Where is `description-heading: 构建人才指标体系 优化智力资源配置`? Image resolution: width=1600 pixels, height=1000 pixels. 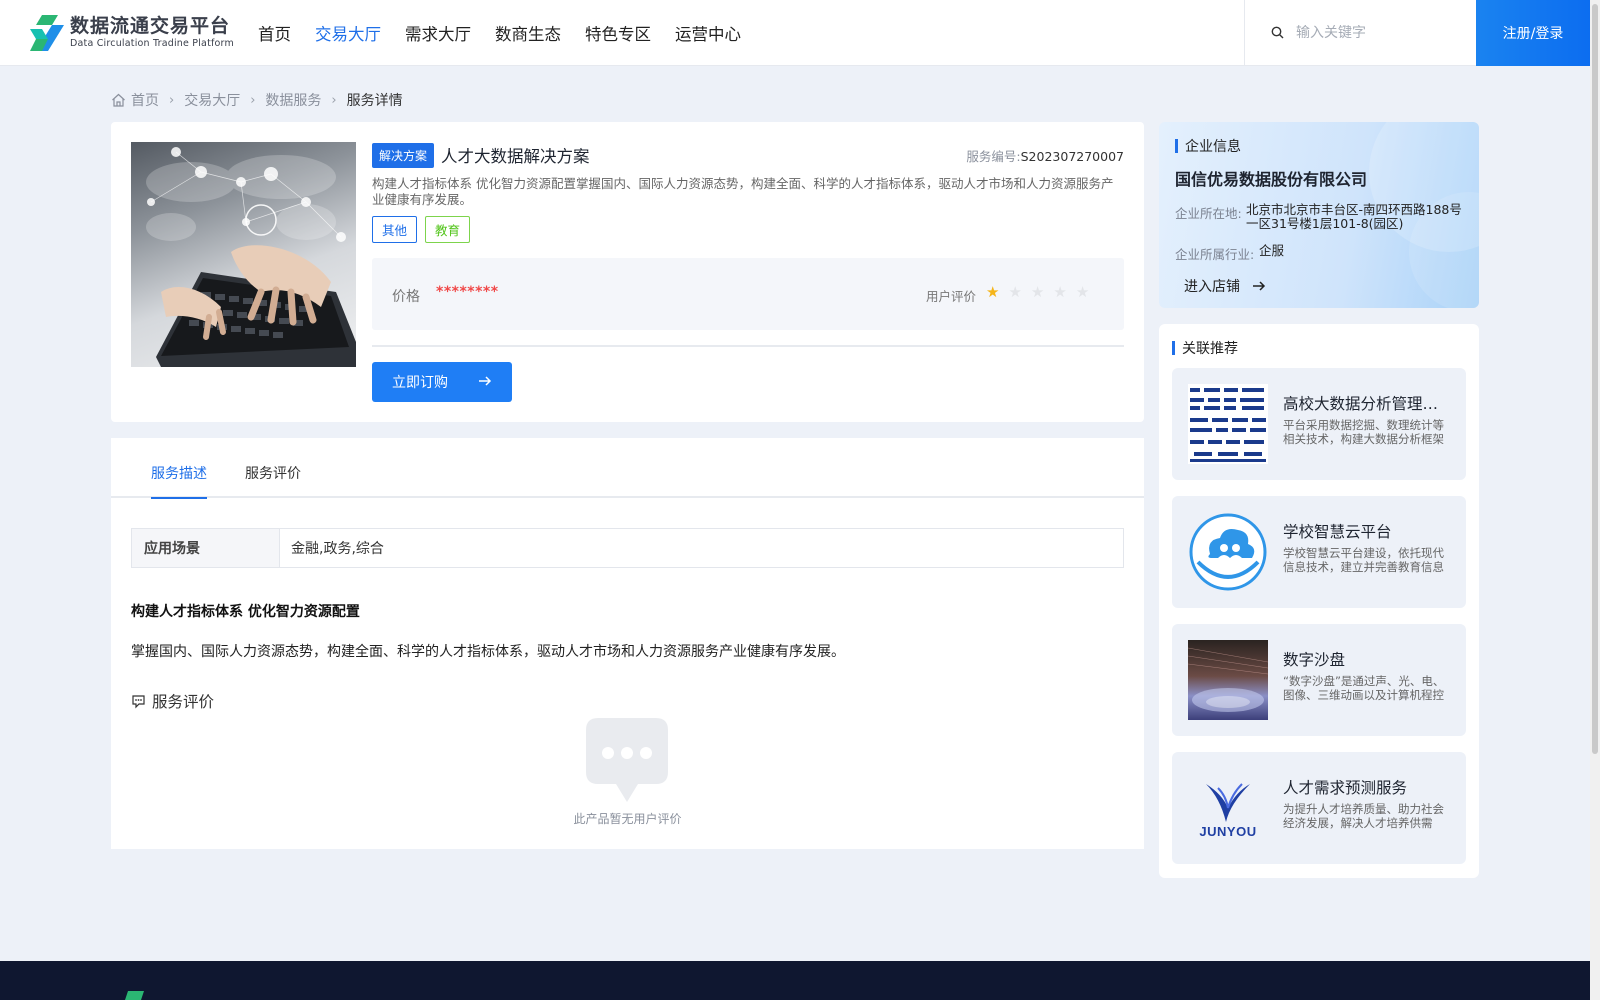
description-heading: 构建人才指标体系 优化智力资源配置 is located at coordinates (245, 612).